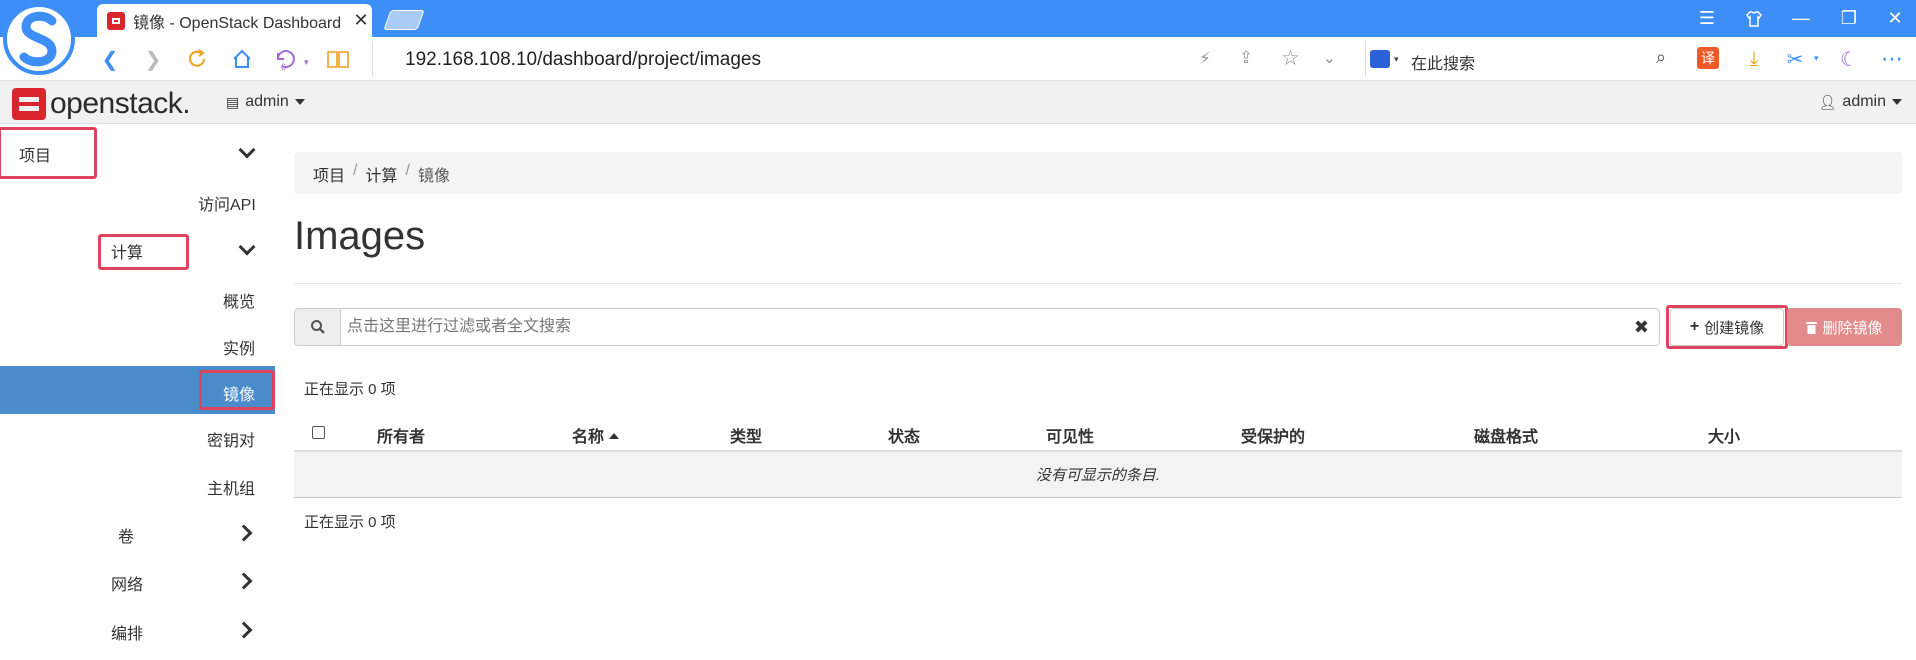 The width and height of the screenshot is (1916, 660). What do you see at coordinates (116, 20) in the screenshot?
I see `openstack-favicon-icon` at bounding box center [116, 20].